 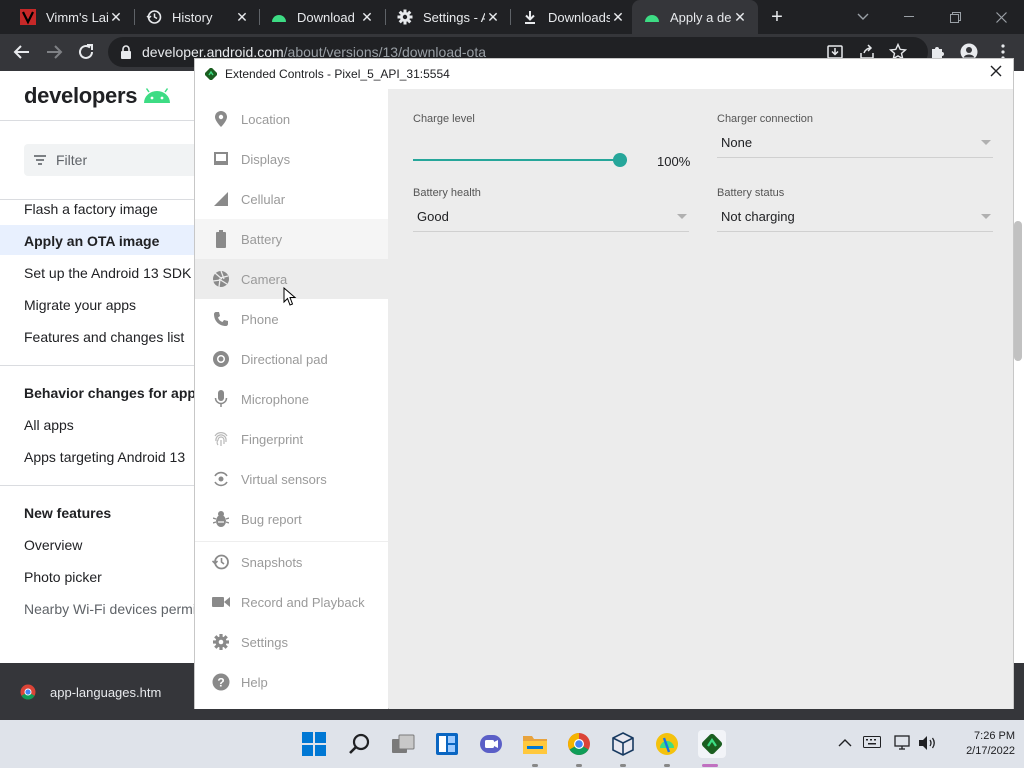 I want to click on sidebar-item-directional-pad: Directional pad, so click(x=291, y=359).